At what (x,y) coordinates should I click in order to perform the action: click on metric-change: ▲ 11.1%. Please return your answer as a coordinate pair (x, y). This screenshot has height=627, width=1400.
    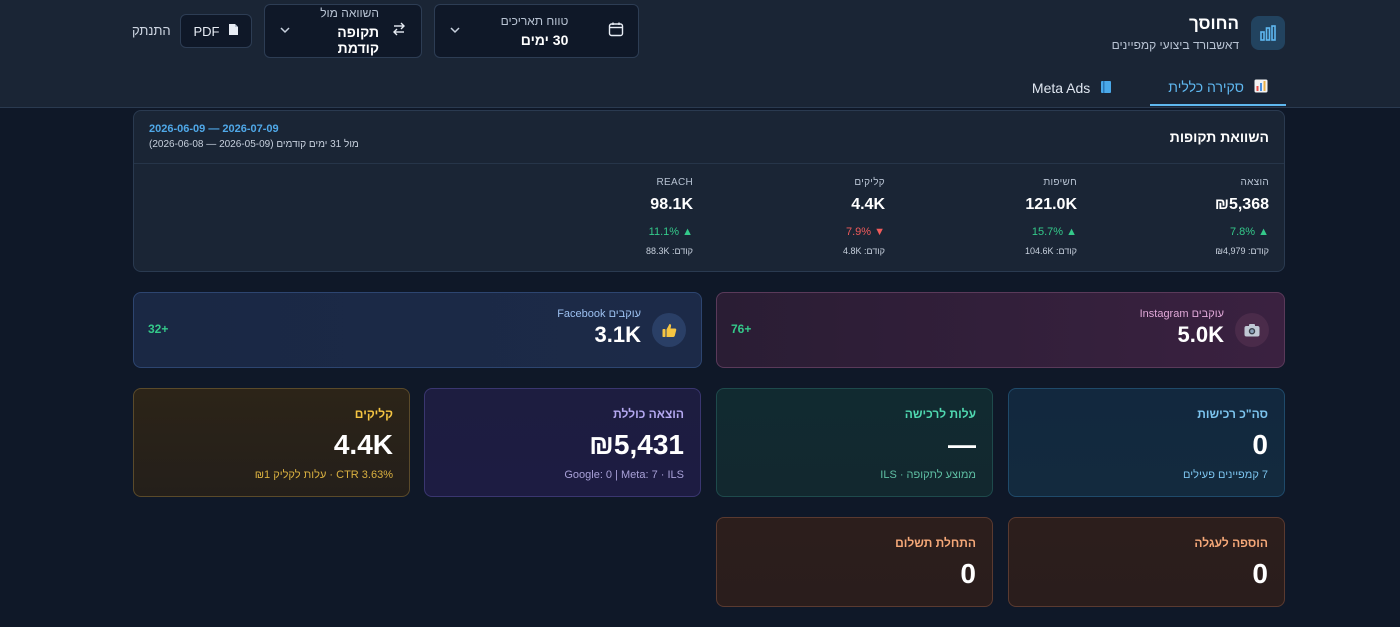
    Looking at the image, I should click on (670, 232).